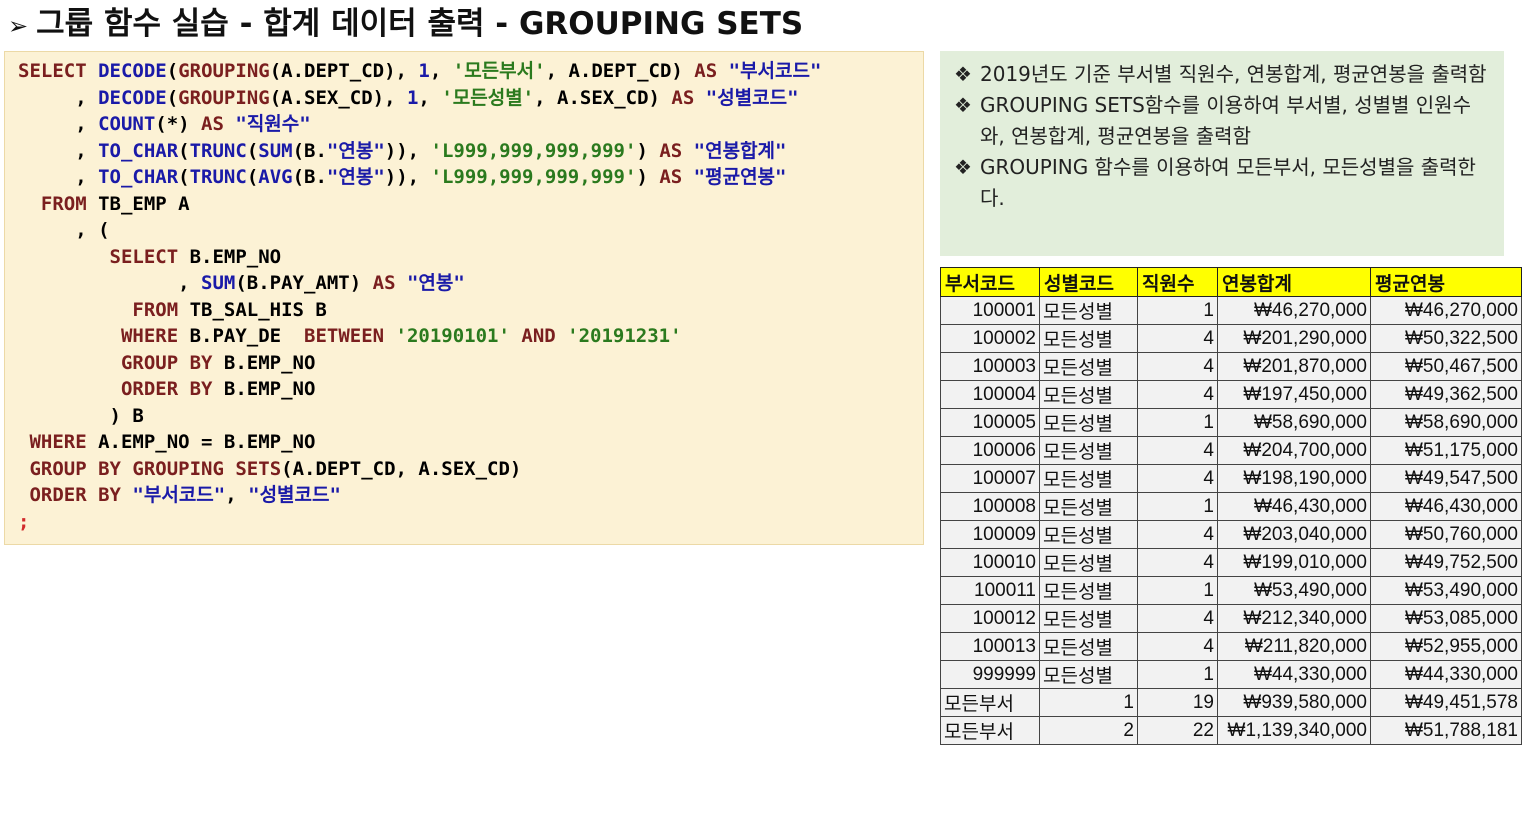 Image resolution: width=1534 pixels, height=814 pixels. Describe the element at coordinates (990, 646) in the screenshot. I see `cell-dept-code: 100013` at that location.